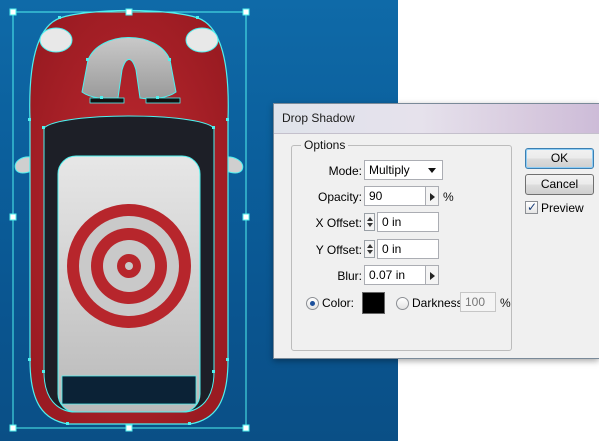  Describe the element at coordinates (402, 303) in the screenshot. I see `darkness-radio` at that location.